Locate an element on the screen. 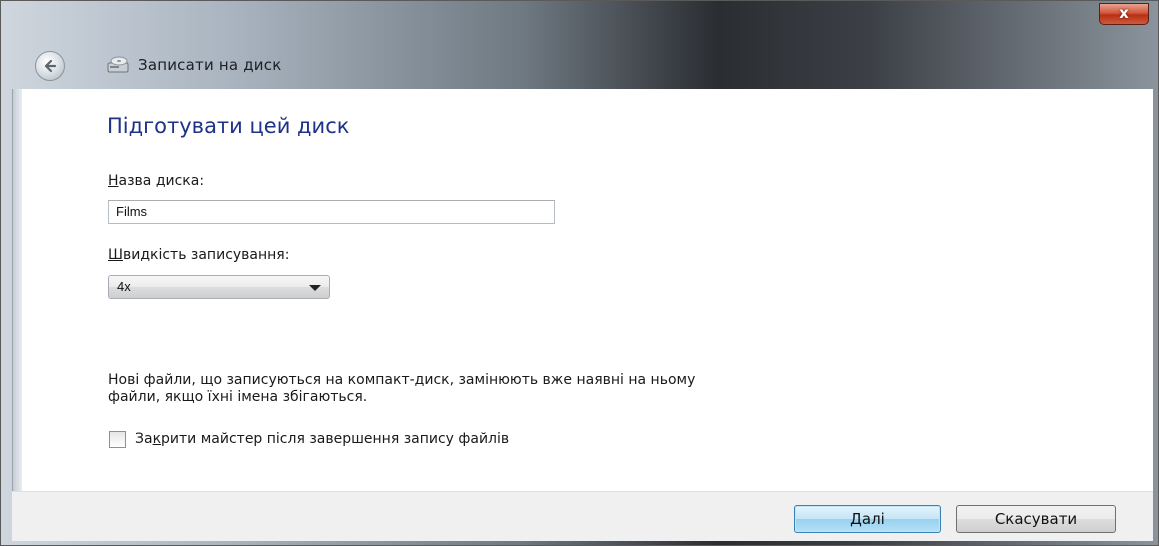 This screenshot has width=1159, height=546. left-edge is located at coordinates (17, 290).